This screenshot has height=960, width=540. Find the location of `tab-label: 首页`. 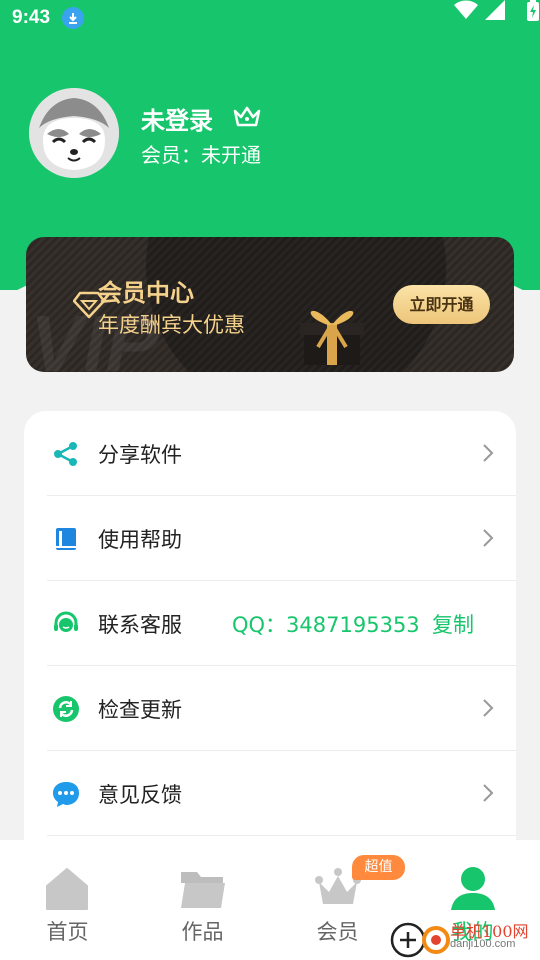

tab-label: 首页 is located at coordinates (67, 932).